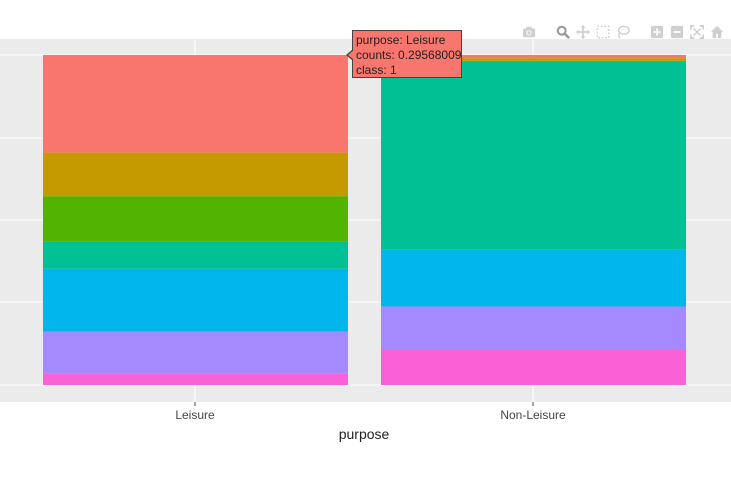  Describe the element at coordinates (583, 32) in the screenshot. I see `pan-icon` at that location.